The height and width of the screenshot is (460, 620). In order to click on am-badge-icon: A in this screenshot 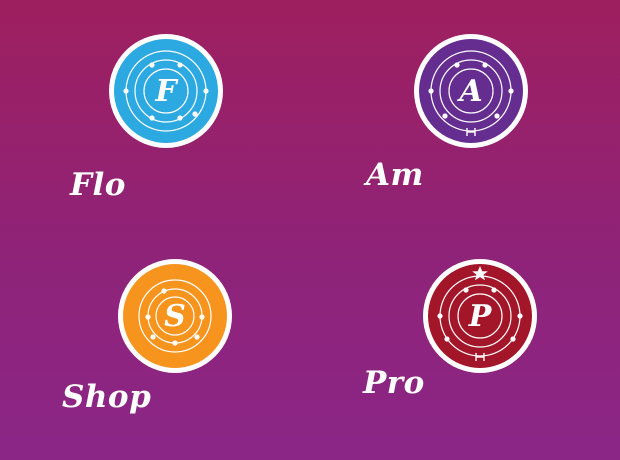, I will do `click(471, 91)`.